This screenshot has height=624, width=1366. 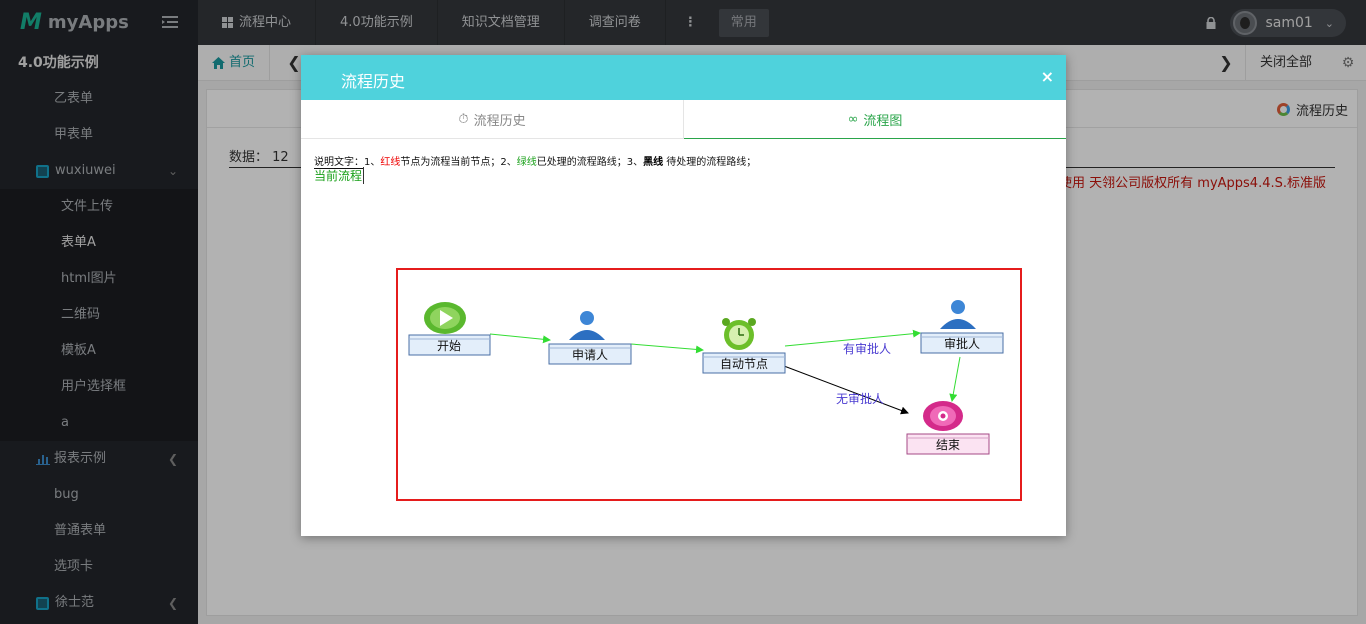 I want to click on legend-text: 节点为流程当前节点；2、, so click(x=458, y=162).